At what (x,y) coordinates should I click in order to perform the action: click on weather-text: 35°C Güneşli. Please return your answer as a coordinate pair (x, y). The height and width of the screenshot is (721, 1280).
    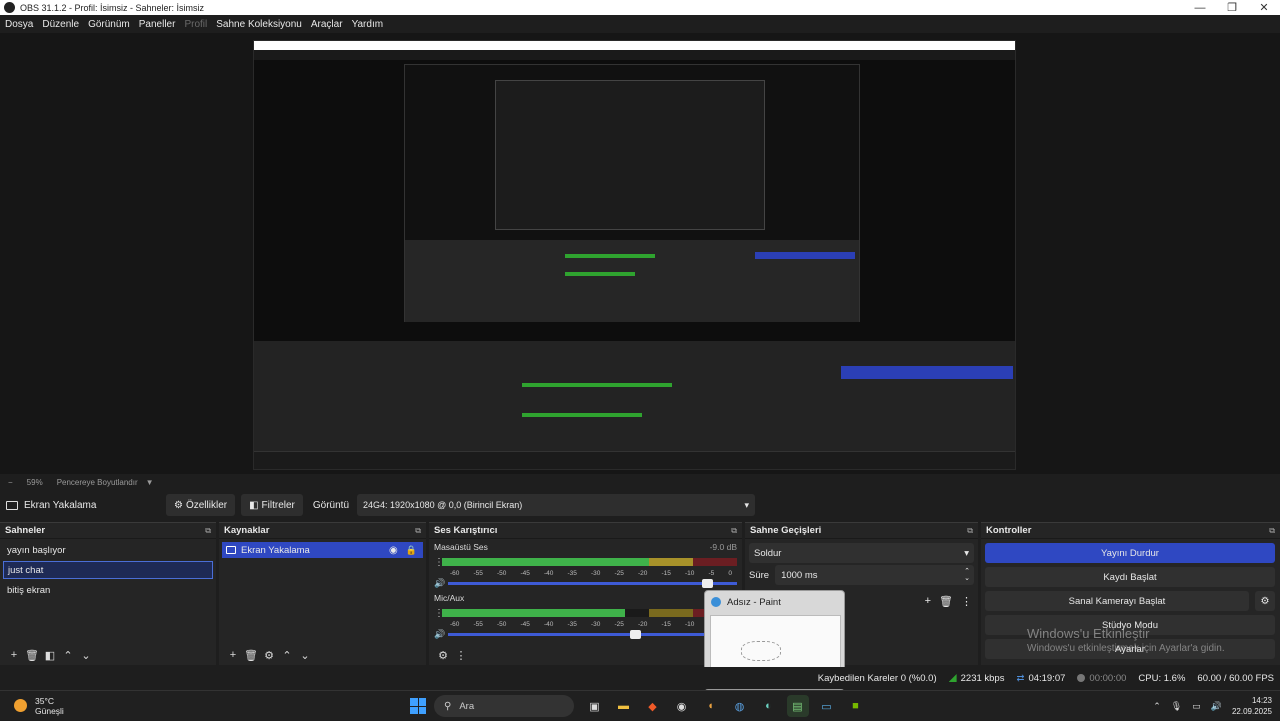
    Looking at the image, I should click on (49, 706).